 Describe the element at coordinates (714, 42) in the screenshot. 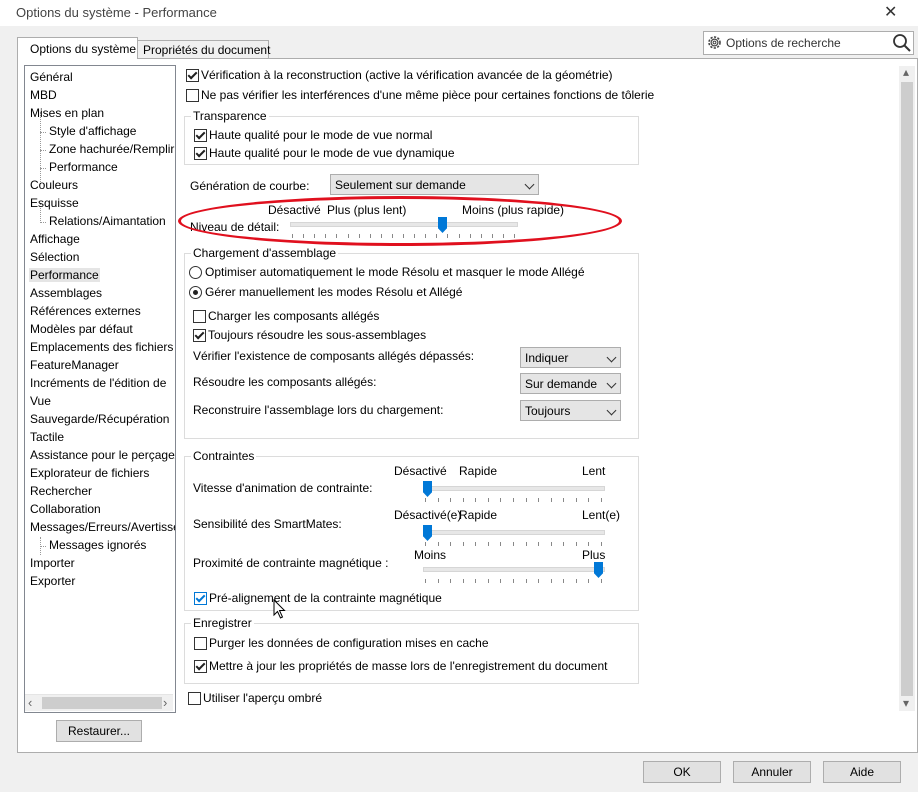

I see `gear-icon` at that location.